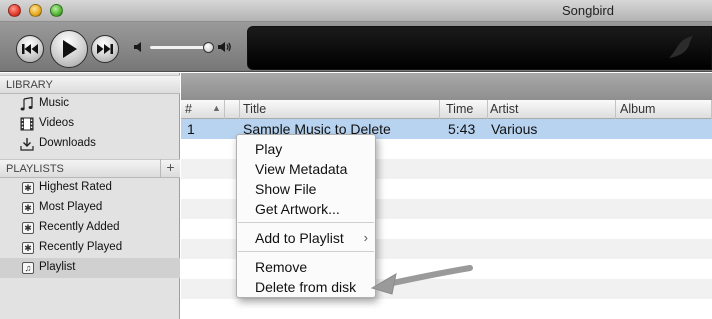 The width and height of the screenshot is (712, 319). What do you see at coordinates (460, 109) in the screenshot?
I see `column-header-label: Time` at bounding box center [460, 109].